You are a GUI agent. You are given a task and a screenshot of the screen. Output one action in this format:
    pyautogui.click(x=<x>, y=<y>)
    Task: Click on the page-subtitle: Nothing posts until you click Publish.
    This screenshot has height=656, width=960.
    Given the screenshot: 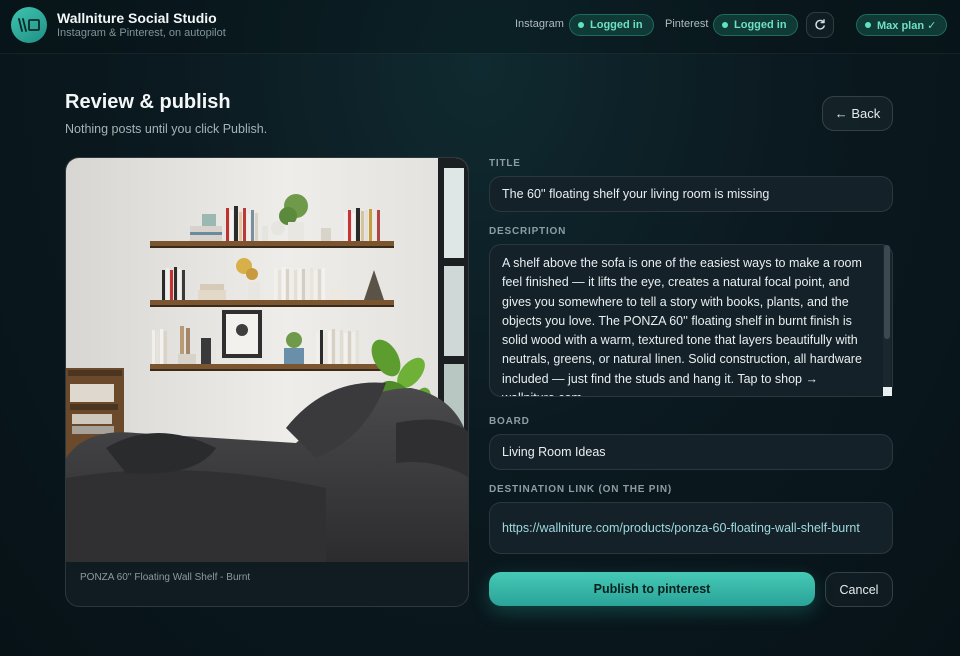 What is the action you would take?
    pyautogui.click(x=166, y=129)
    